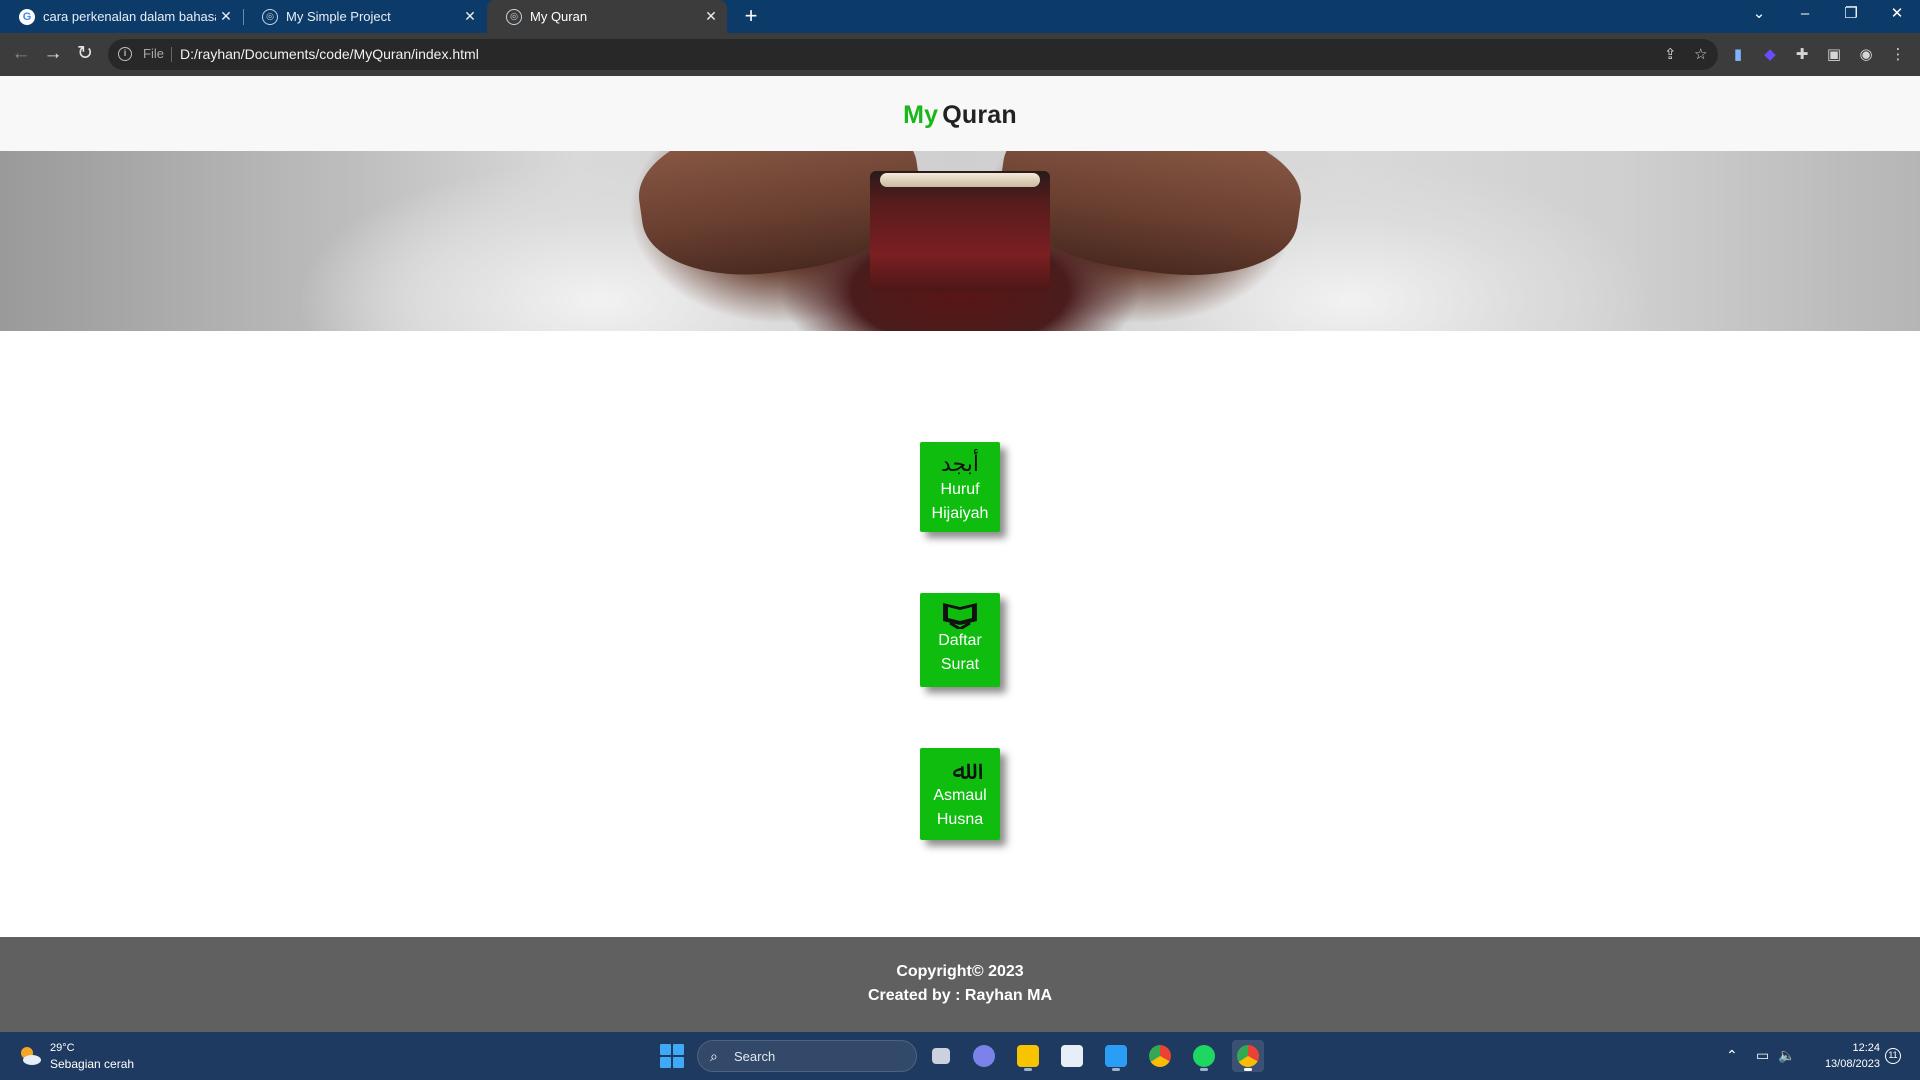 The width and height of the screenshot is (1920, 1080). I want to click on chrome-profile-icon, so click(1248, 1056).